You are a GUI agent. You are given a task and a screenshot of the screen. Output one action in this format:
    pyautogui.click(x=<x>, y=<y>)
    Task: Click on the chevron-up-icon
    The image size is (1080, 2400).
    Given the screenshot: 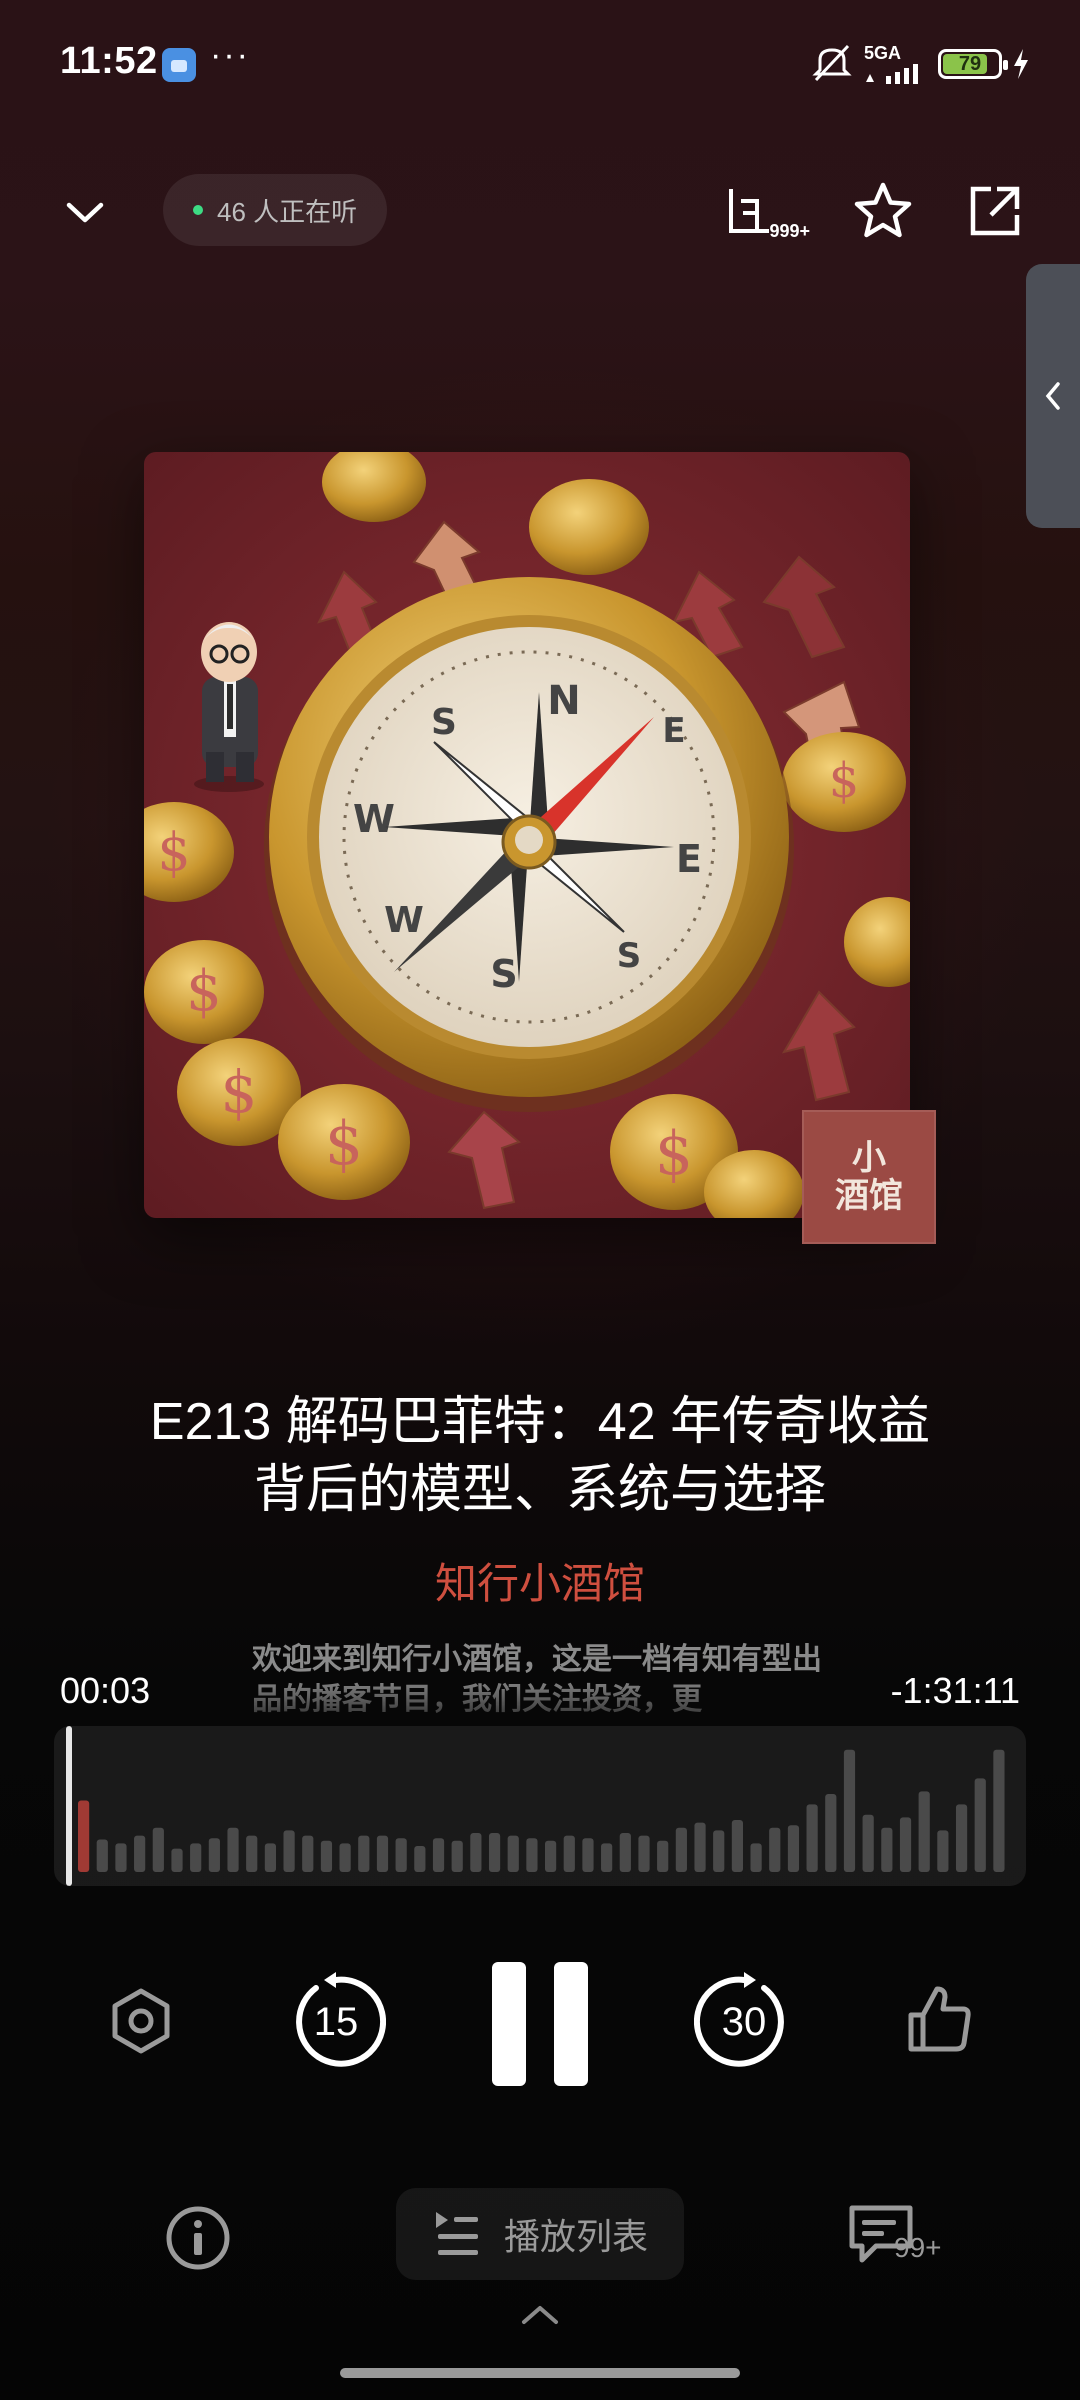 What is the action you would take?
    pyautogui.click(x=540, y=2315)
    